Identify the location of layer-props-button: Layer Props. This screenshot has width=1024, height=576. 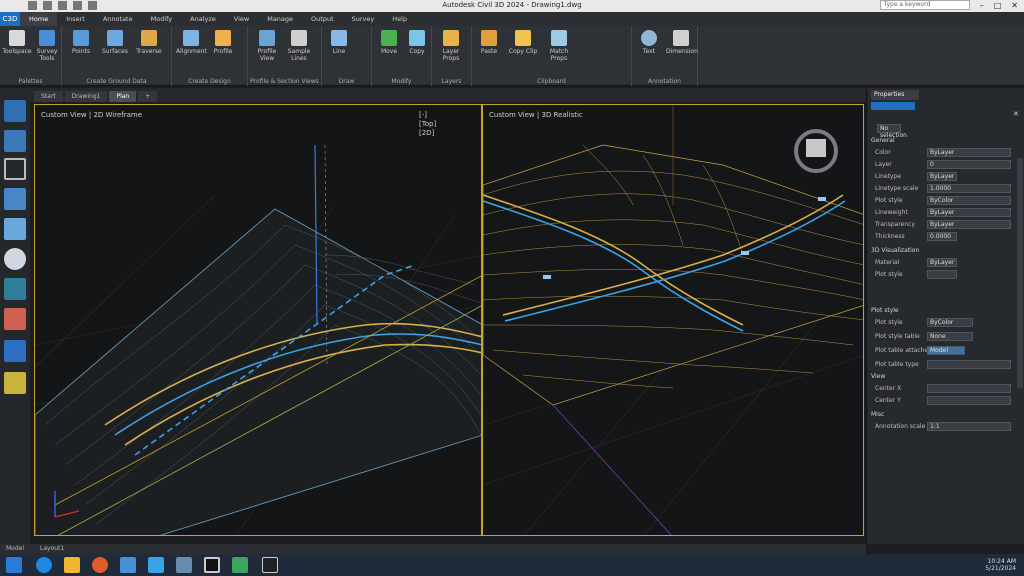
(451, 46).